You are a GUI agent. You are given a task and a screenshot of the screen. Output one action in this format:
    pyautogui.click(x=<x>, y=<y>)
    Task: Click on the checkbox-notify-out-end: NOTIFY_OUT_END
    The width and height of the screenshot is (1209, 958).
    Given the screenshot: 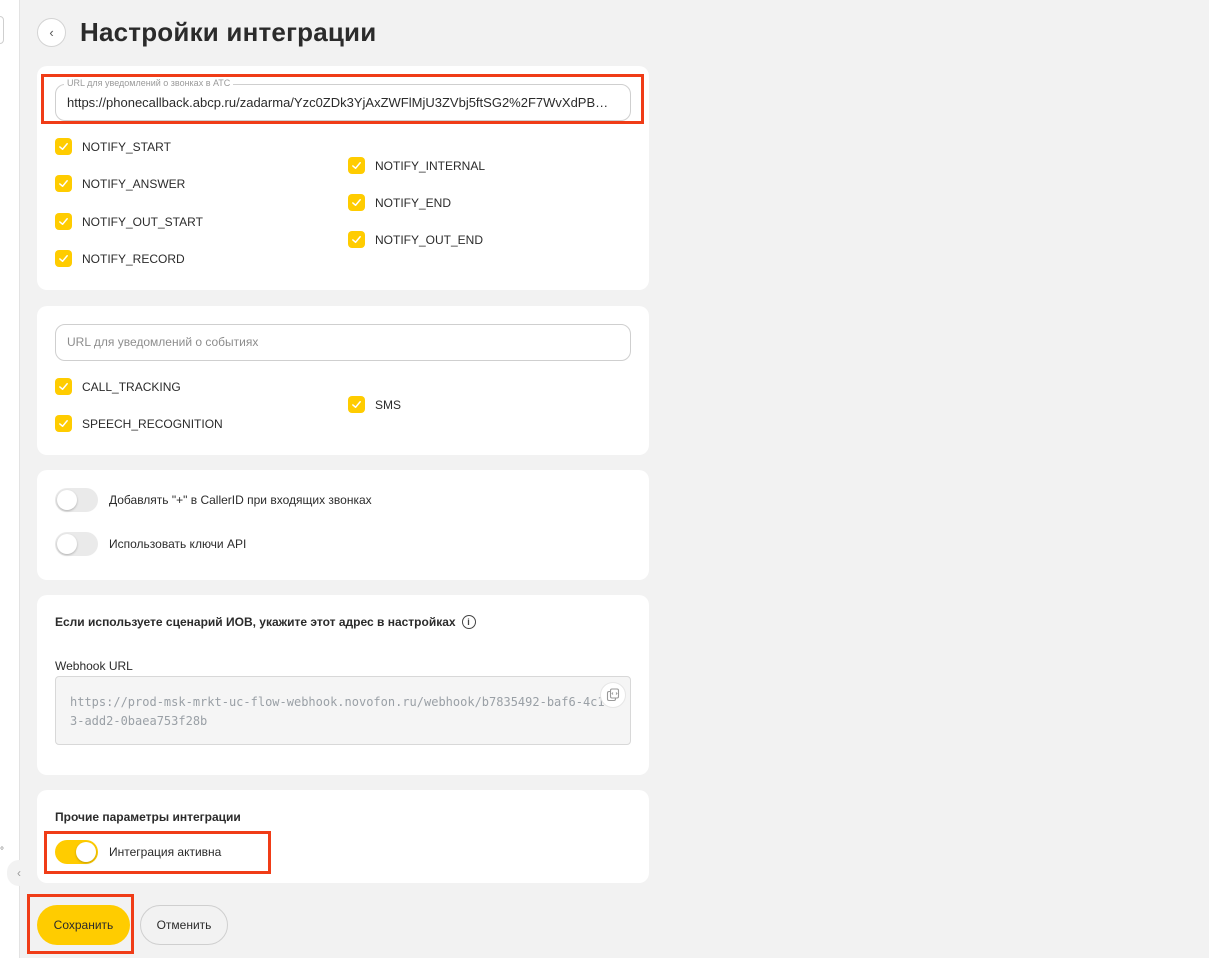 What is the action you would take?
    pyautogui.click(x=415, y=239)
    